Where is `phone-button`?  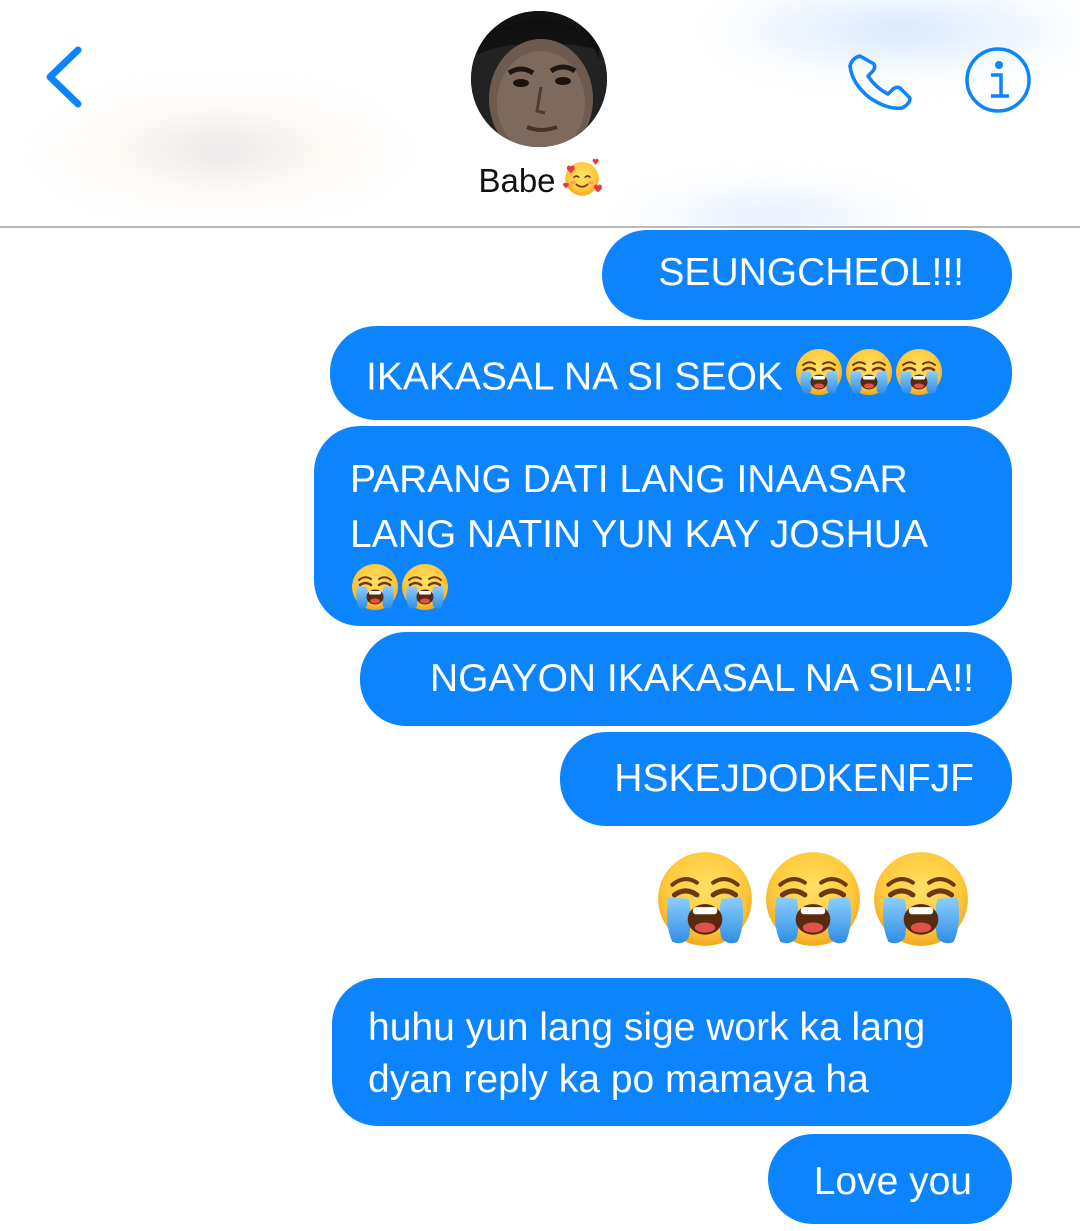
phone-button is located at coordinates (880, 81).